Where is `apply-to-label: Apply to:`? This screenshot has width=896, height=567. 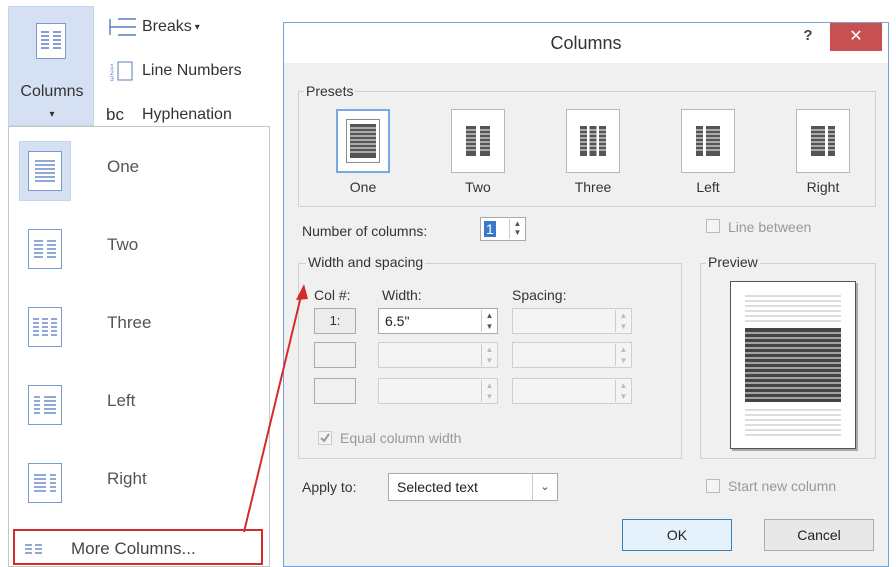
apply-to-label: Apply to: is located at coordinates (329, 487).